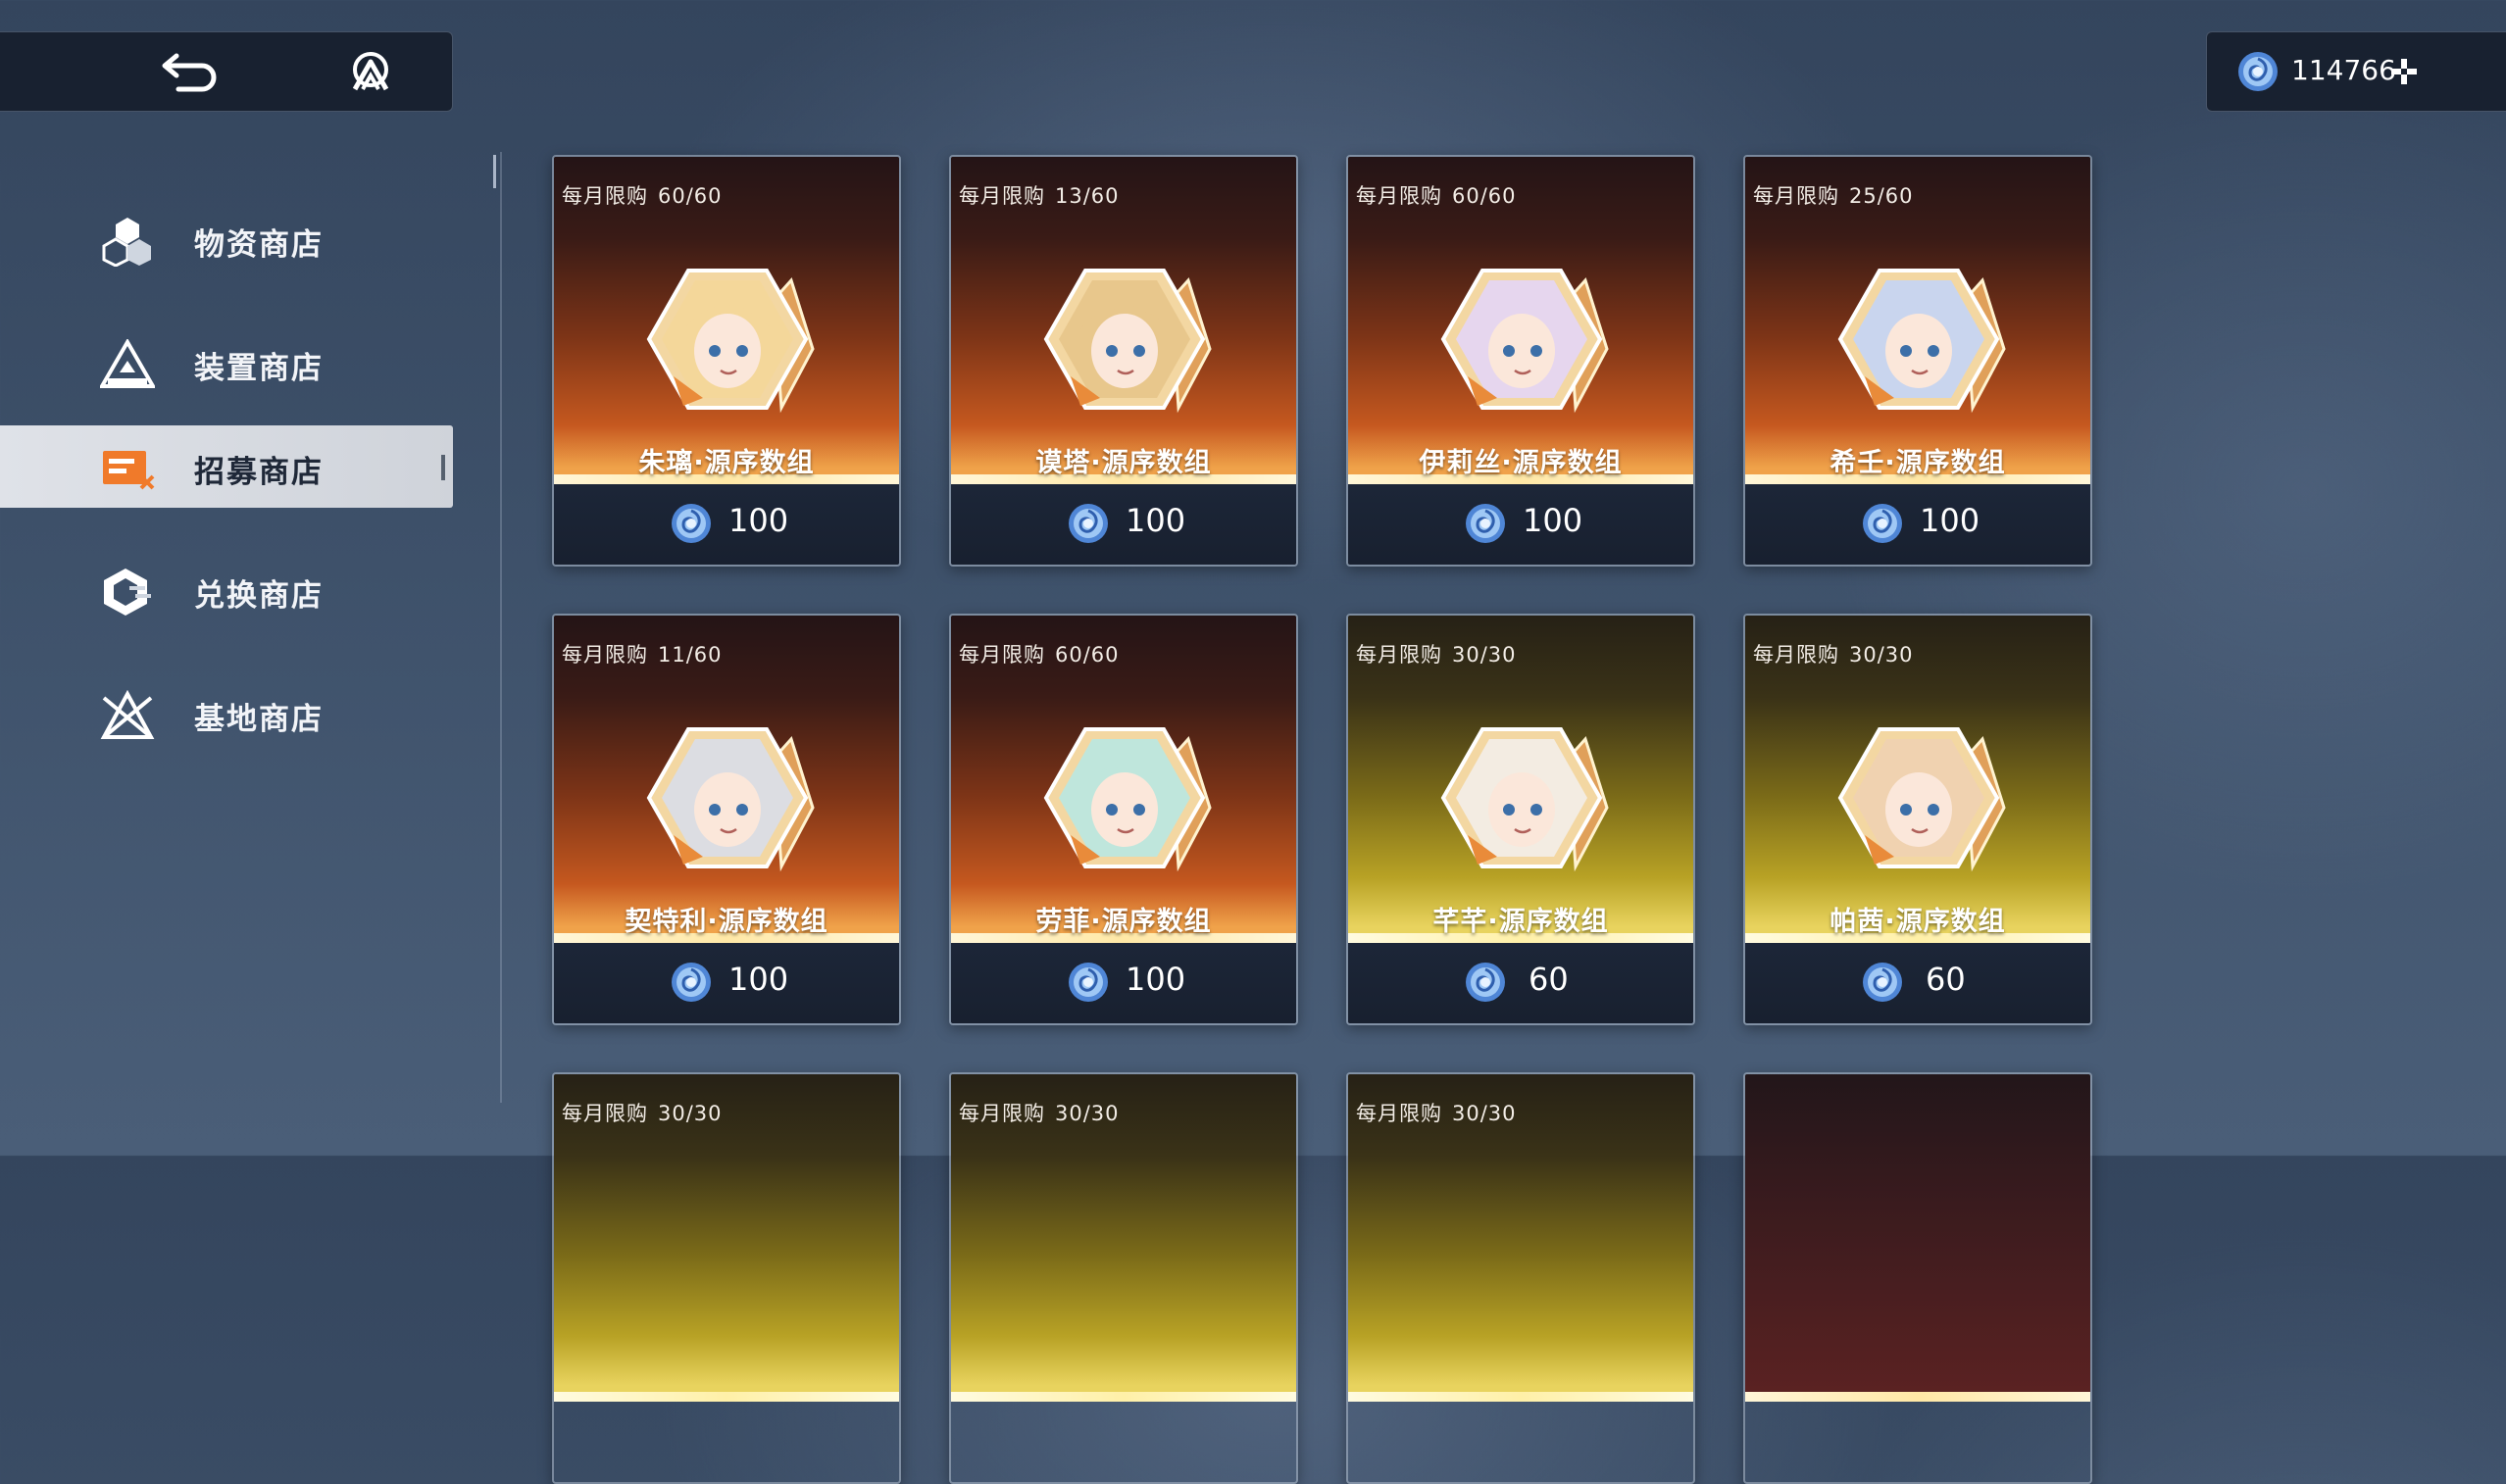 The height and width of the screenshot is (1484, 2506). What do you see at coordinates (1918, 463) in the screenshot?
I see `card-title: 希壬·源序数组` at bounding box center [1918, 463].